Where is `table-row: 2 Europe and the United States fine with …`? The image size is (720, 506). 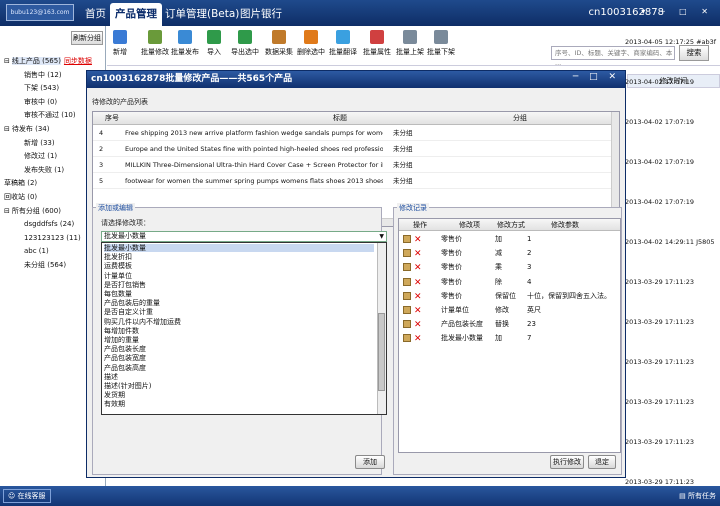 table-row: 2 Europe and the United States fine with … is located at coordinates (356, 149).